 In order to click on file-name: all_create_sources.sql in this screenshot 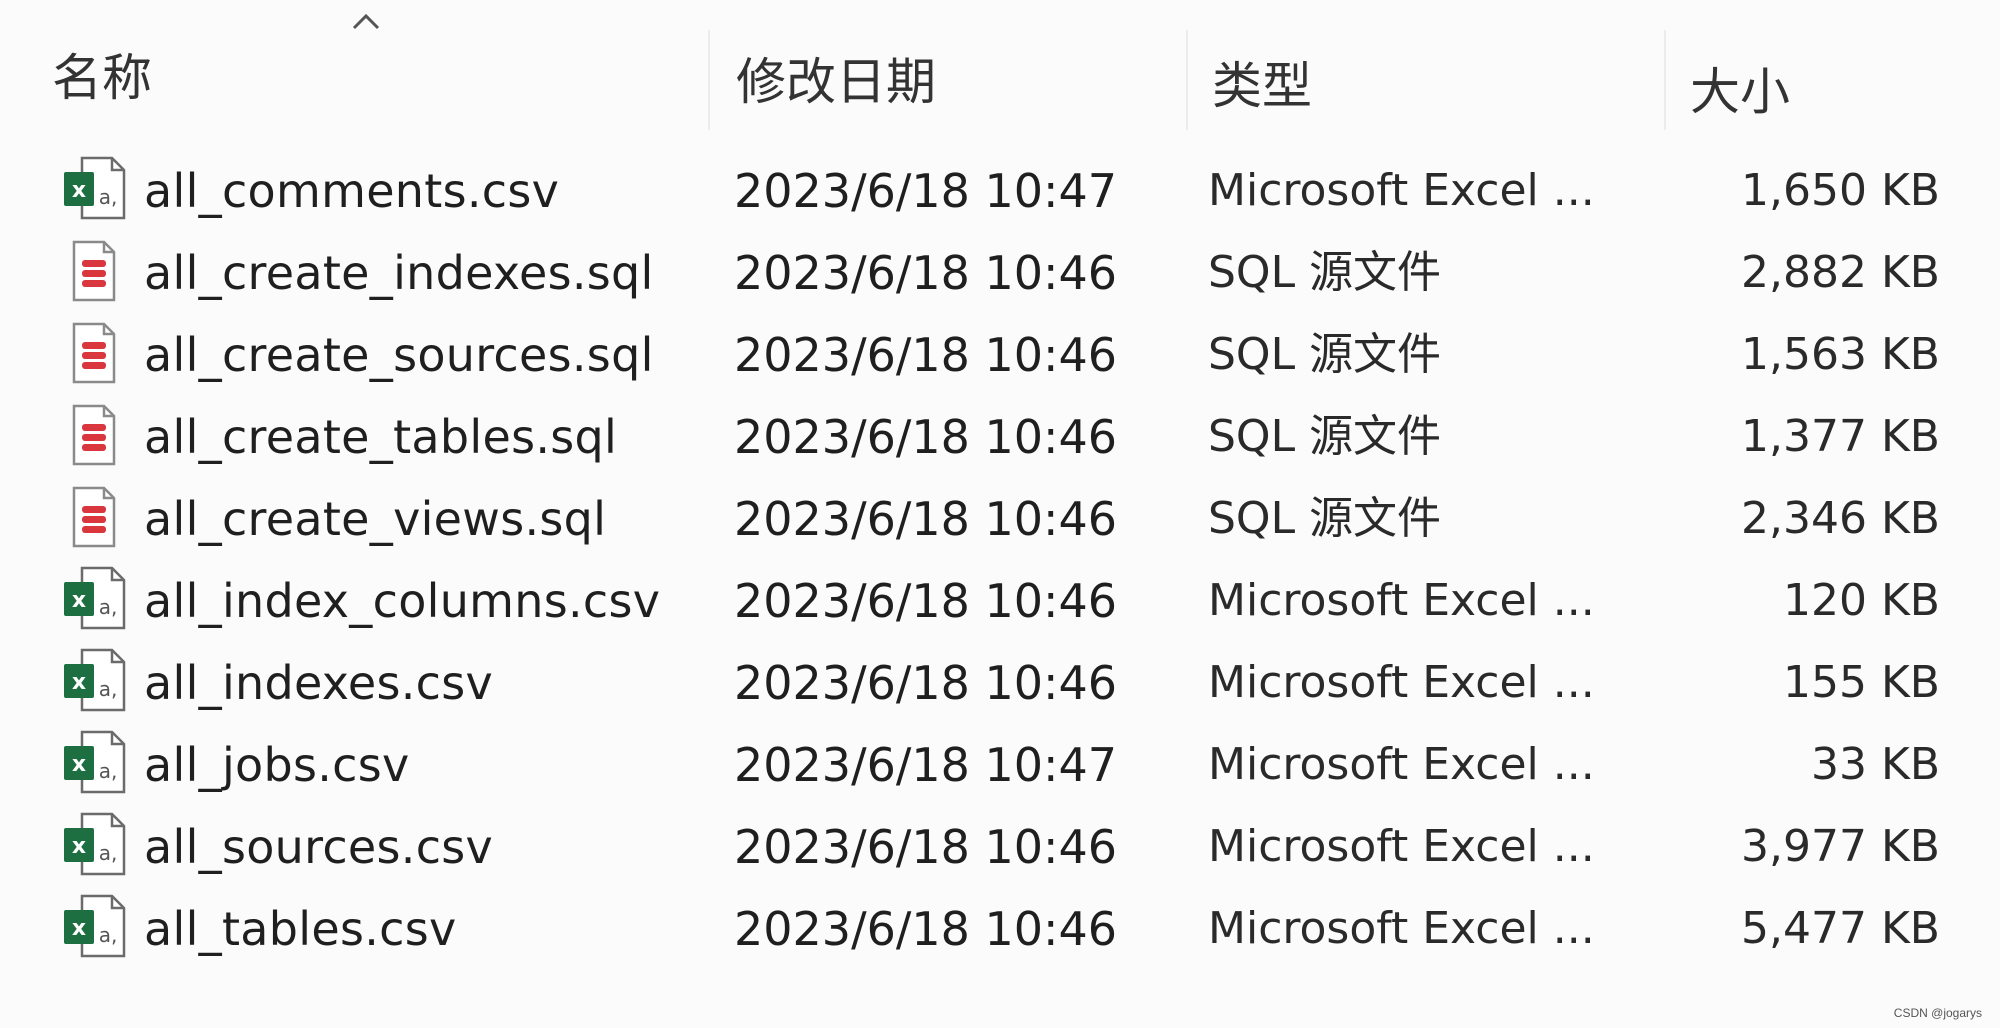, I will do `click(399, 355)`.